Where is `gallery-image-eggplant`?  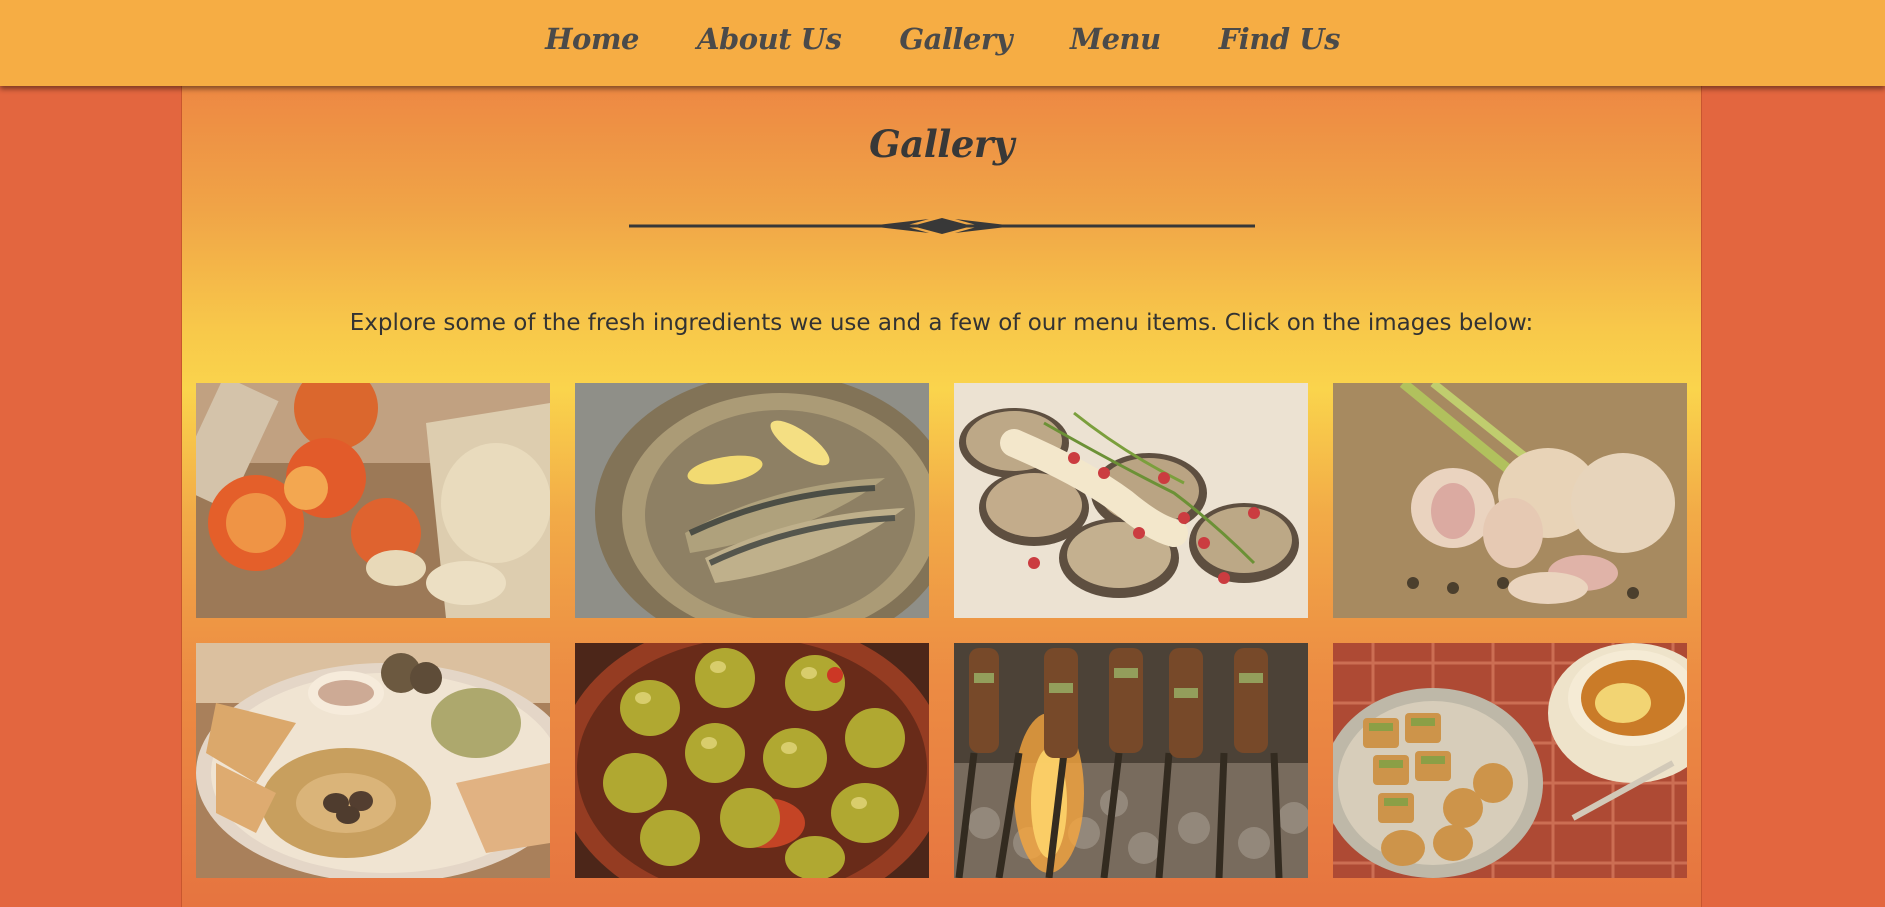
gallery-image-eggplant is located at coordinates (1131, 500).